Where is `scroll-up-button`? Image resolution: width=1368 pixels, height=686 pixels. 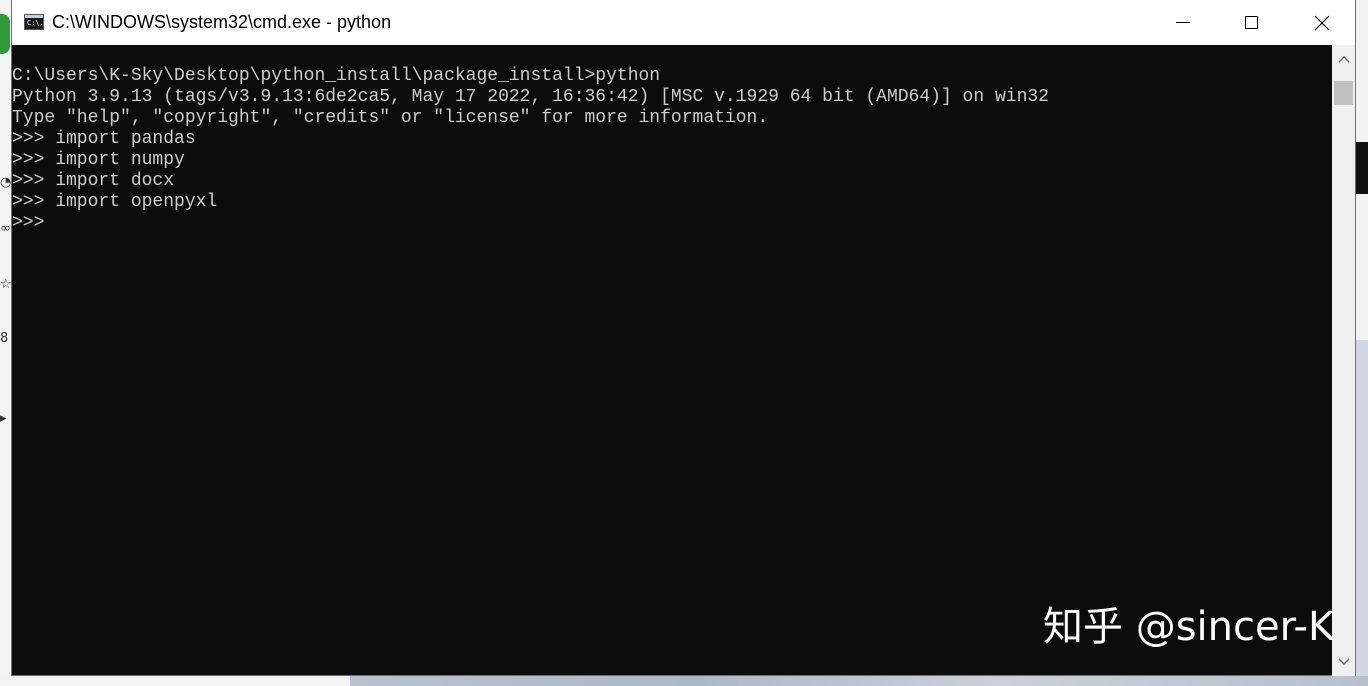 scroll-up-button is located at coordinates (1343, 59).